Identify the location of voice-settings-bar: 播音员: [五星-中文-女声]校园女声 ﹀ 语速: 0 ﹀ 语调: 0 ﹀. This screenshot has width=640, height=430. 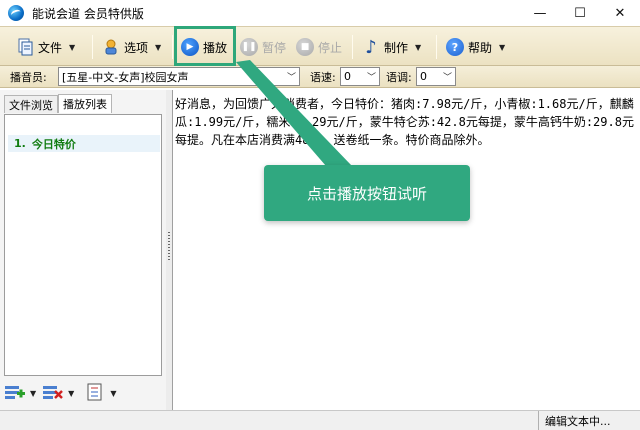
(320, 77).